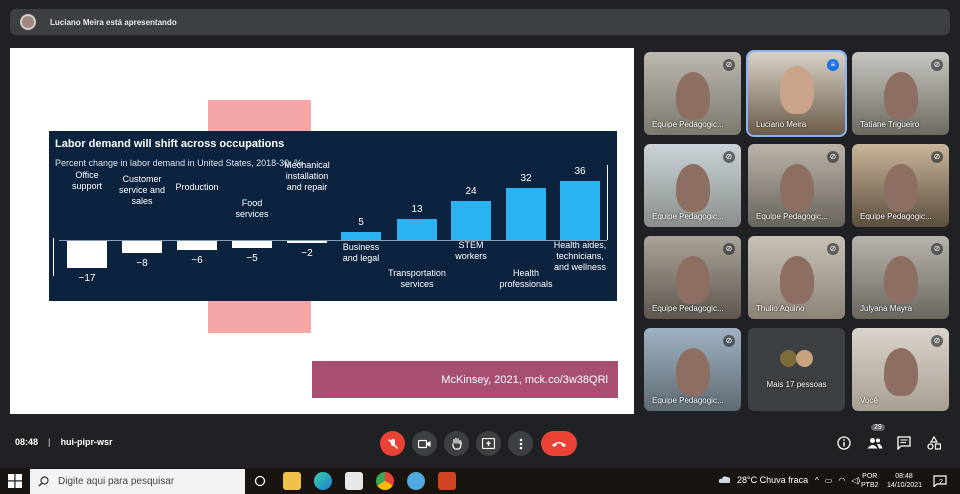  I want to click on camera-icon, so click(424, 443).